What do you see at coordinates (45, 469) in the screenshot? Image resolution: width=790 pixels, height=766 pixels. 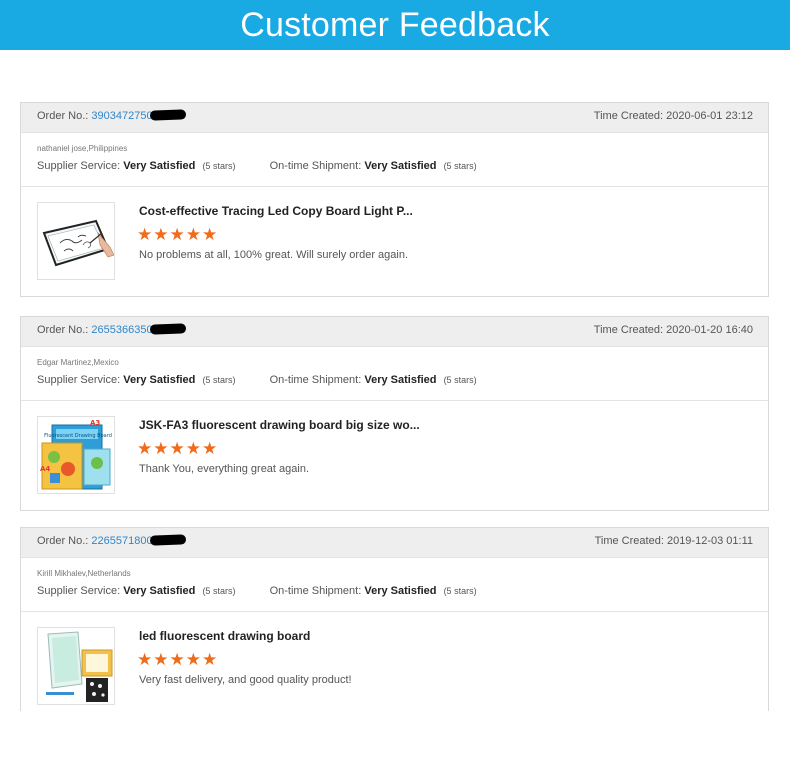 I see `a4-label: A4` at bounding box center [45, 469].